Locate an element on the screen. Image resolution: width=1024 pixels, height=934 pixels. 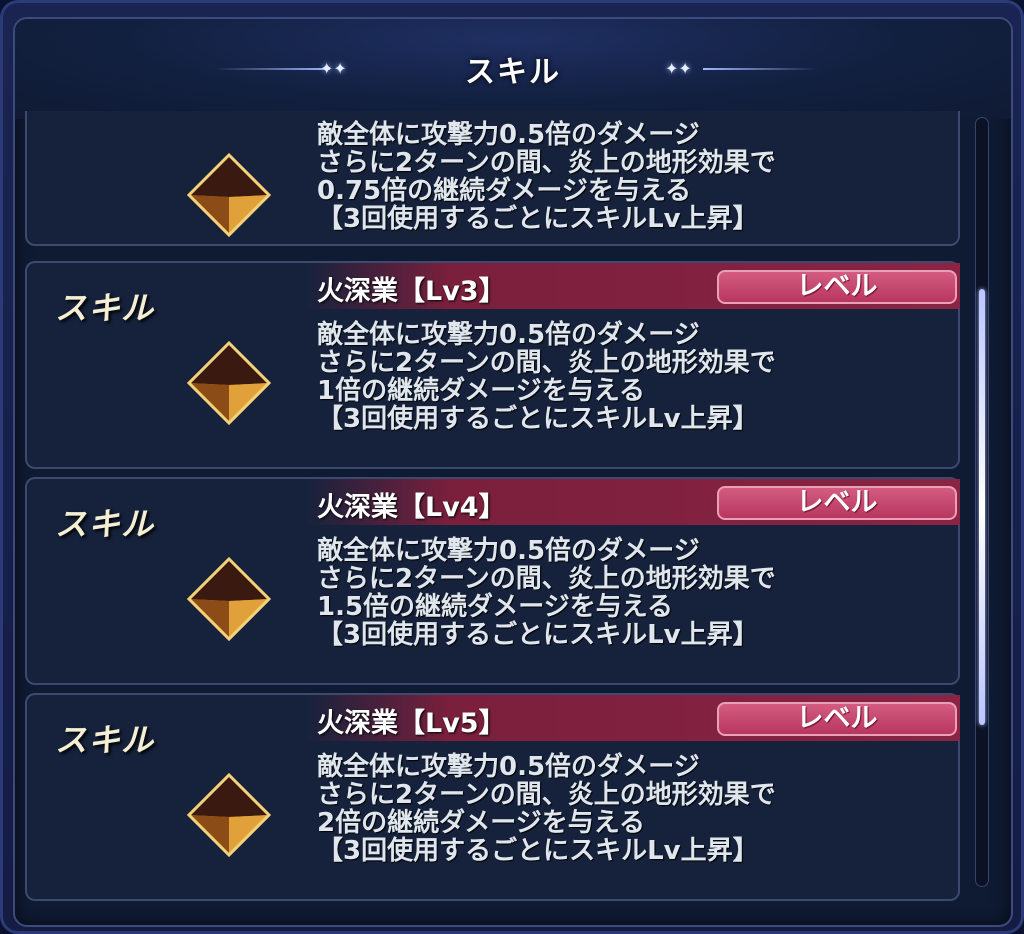
scrollbar-thumb is located at coordinates (982, 507).